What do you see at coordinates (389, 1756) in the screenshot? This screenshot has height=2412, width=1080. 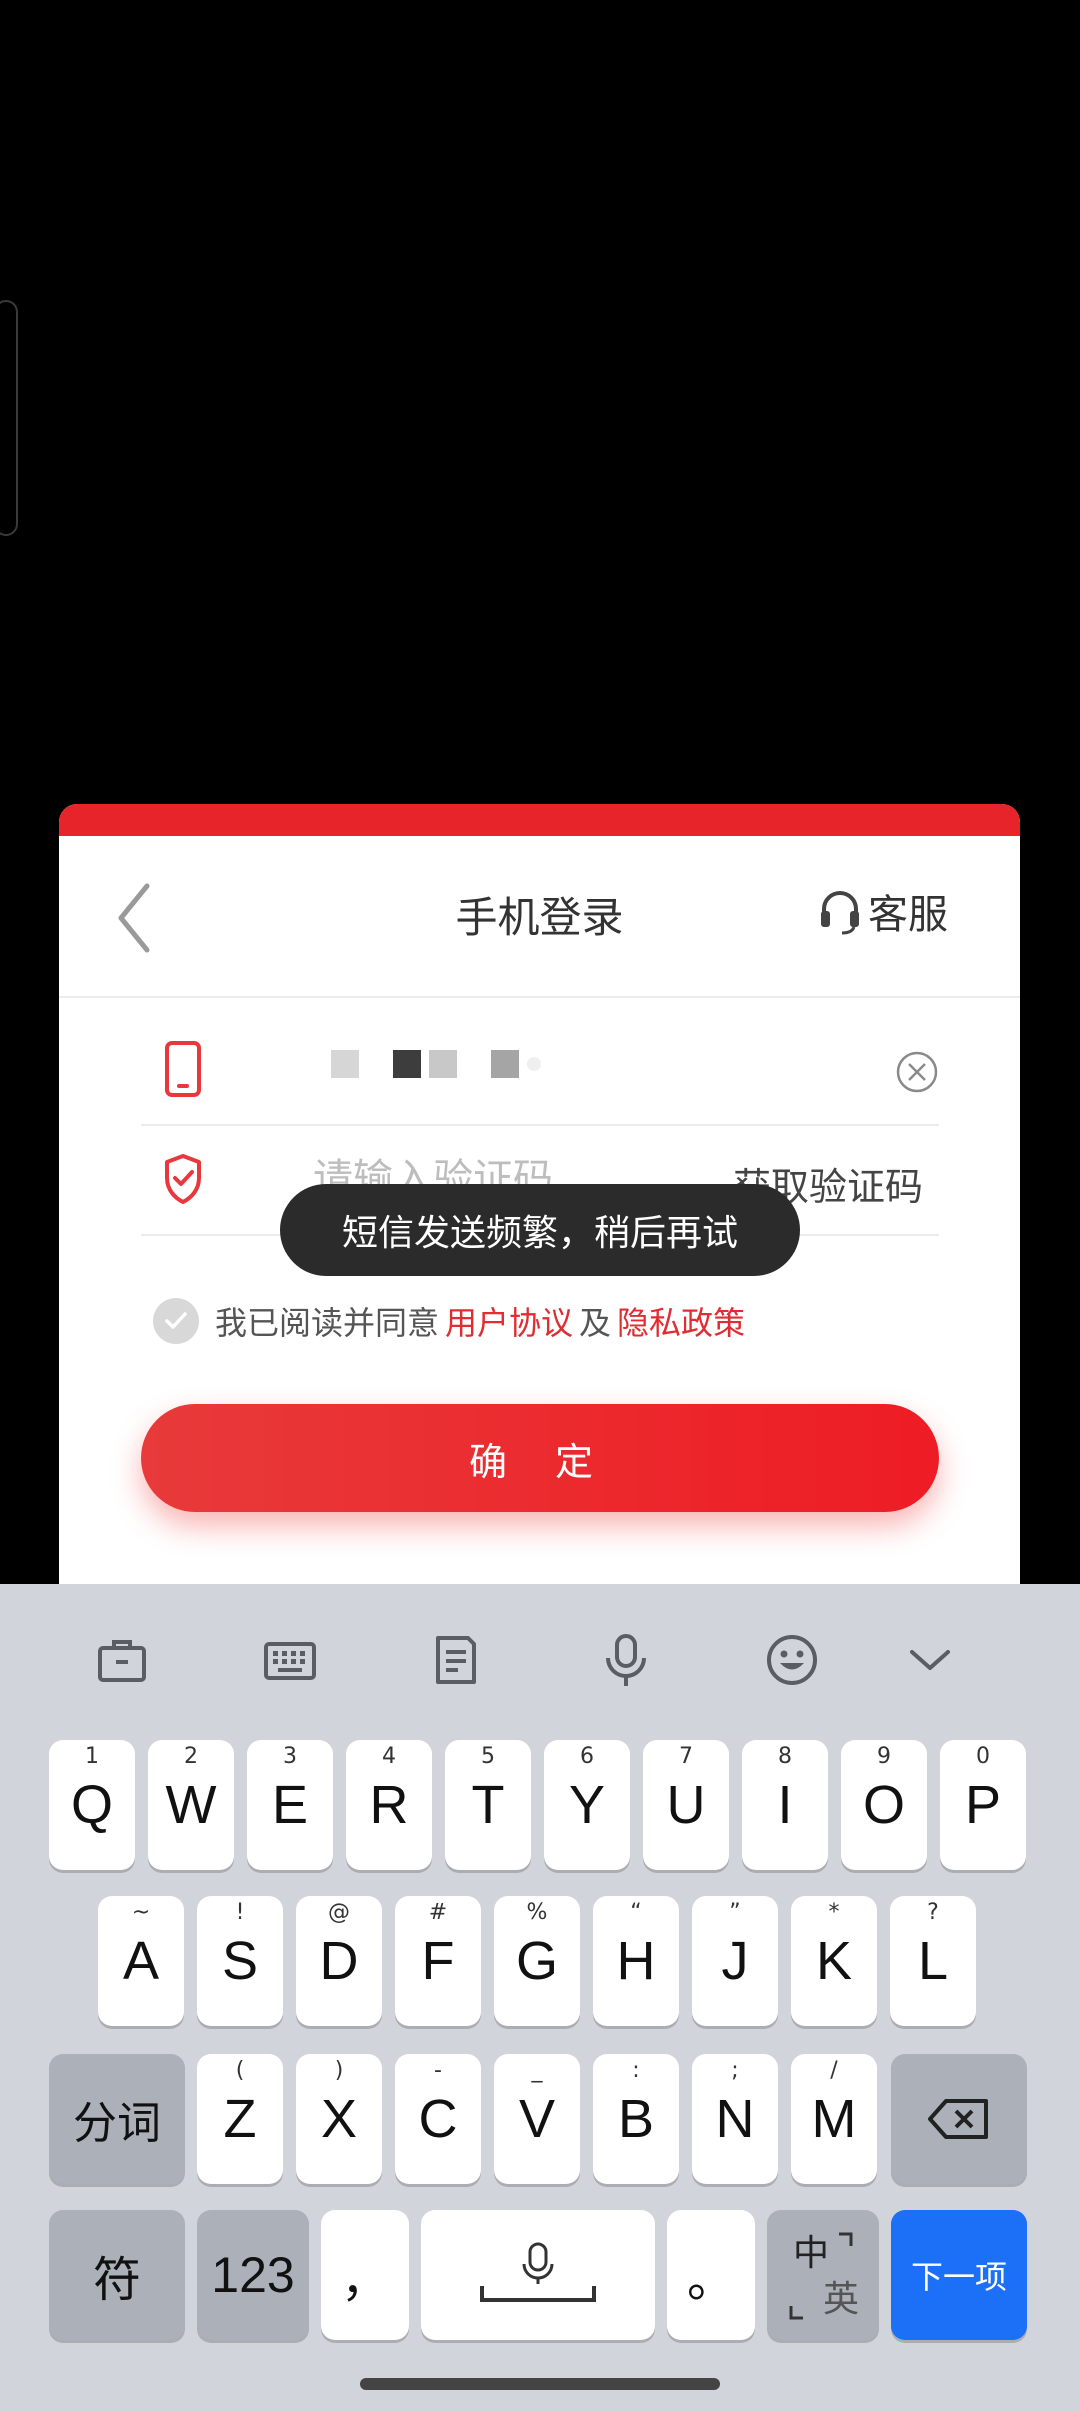 I see `key-secondary-label: 4` at bounding box center [389, 1756].